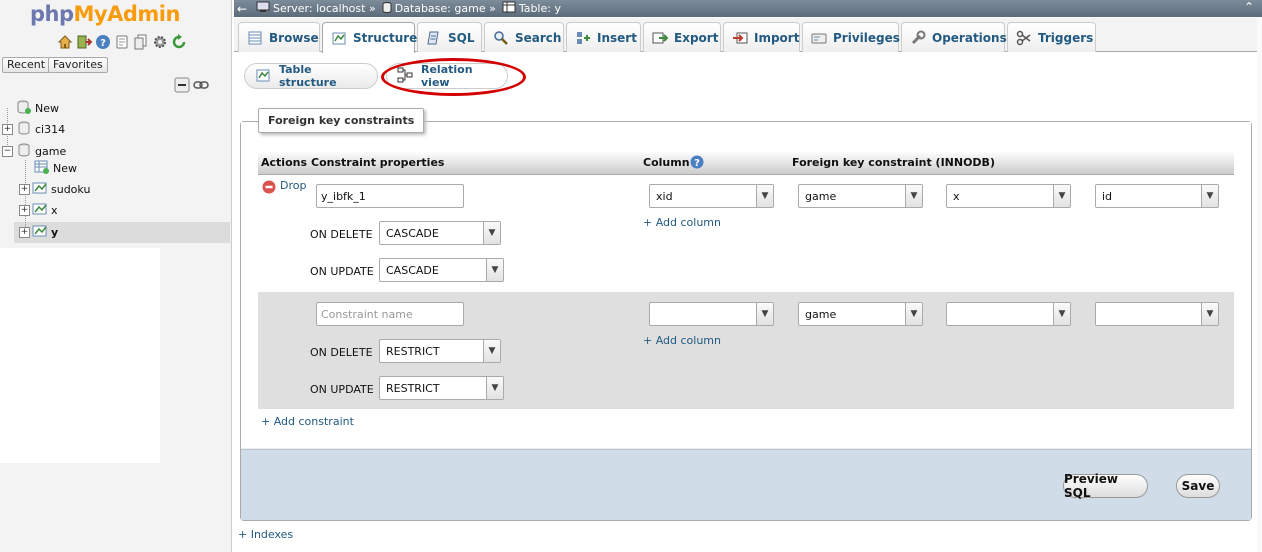 The image size is (1262, 552). What do you see at coordinates (524, 37) in the screenshot?
I see `tab-search: Search` at bounding box center [524, 37].